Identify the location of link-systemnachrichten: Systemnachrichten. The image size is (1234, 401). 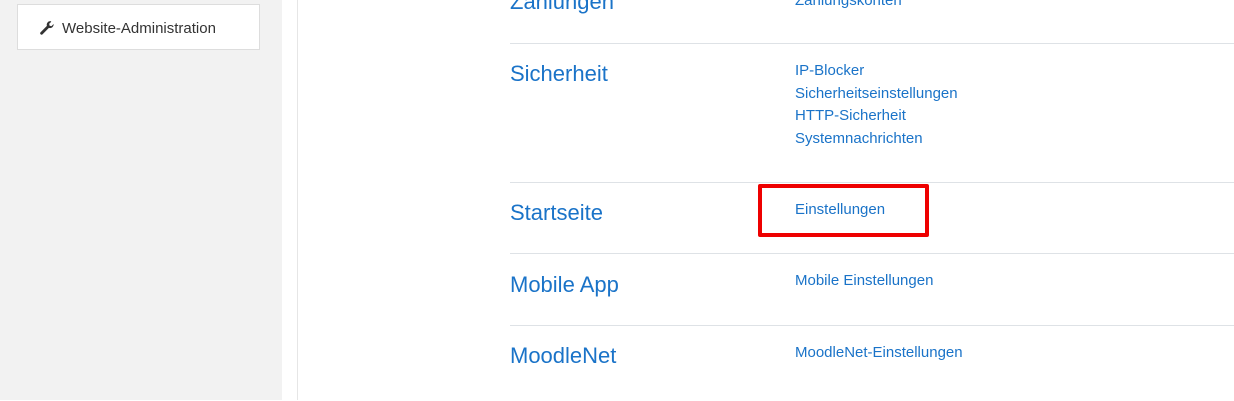
(859, 138).